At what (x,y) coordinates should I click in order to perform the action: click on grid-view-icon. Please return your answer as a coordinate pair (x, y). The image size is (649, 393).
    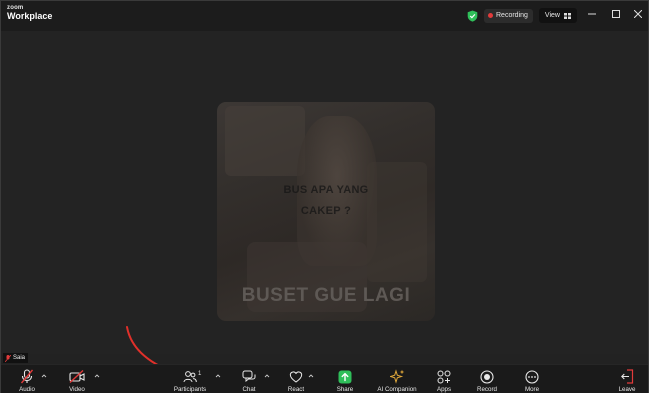
    Looking at the image, I should click on (567, 15).